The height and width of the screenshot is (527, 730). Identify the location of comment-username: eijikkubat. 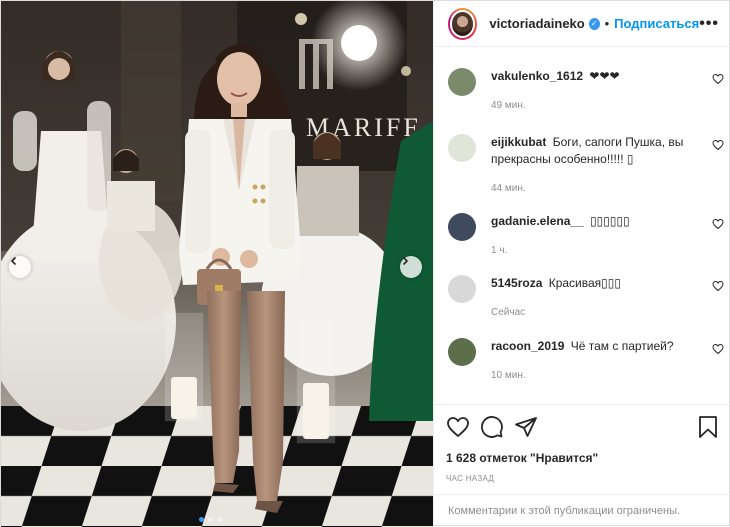
(518, 142).